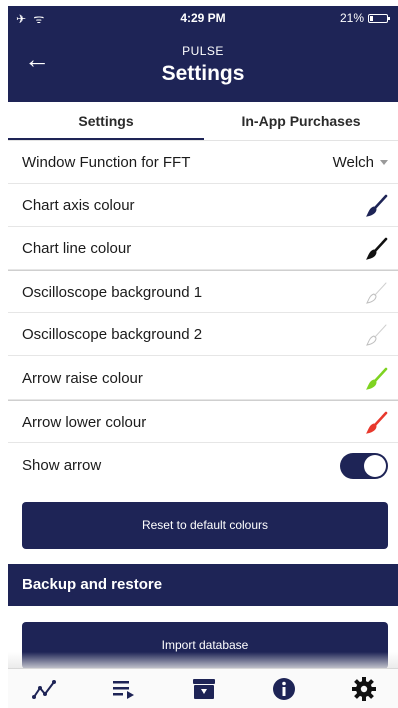 The image size is (398, 708). What do you see at coordinates (364, 689) in the screenshot?
I see `gear-icon` at bounding box center [364, 689].